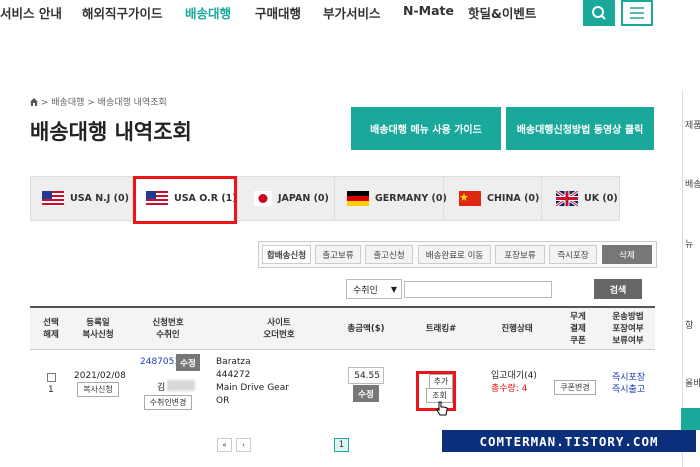 This screenshot has width=700, height=467. Describe the element at coordinates (366, 329) in the screenshot. I see `th-amount: 총금액($)` at that location.